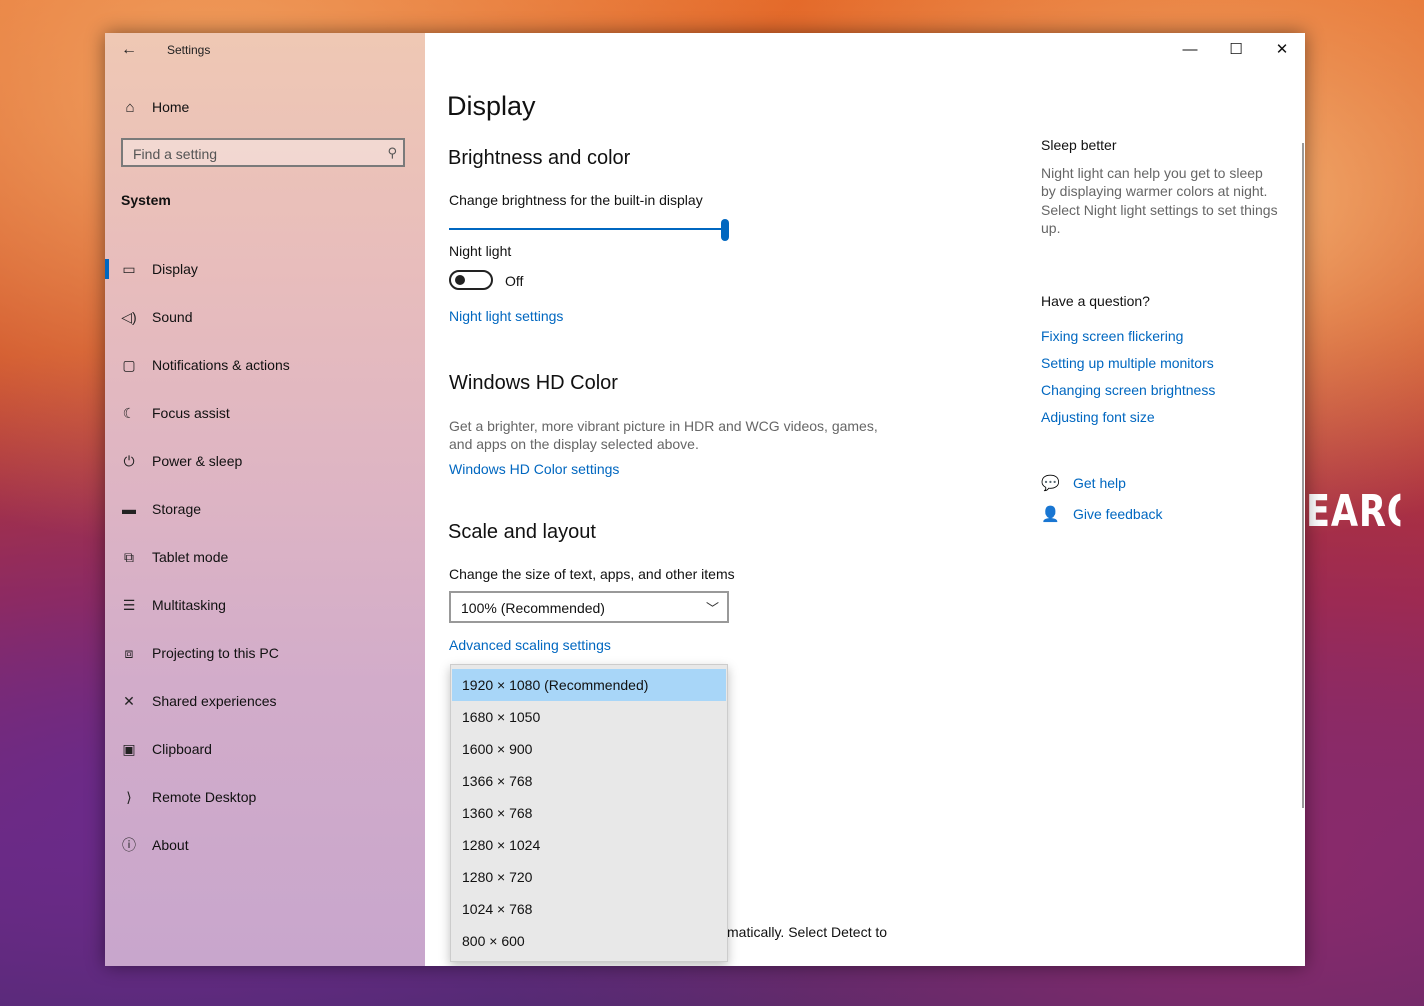 This screenshot has width=1424, height=1006. I want to click on resolution-option: 1024 × 768, so click(589, 909).